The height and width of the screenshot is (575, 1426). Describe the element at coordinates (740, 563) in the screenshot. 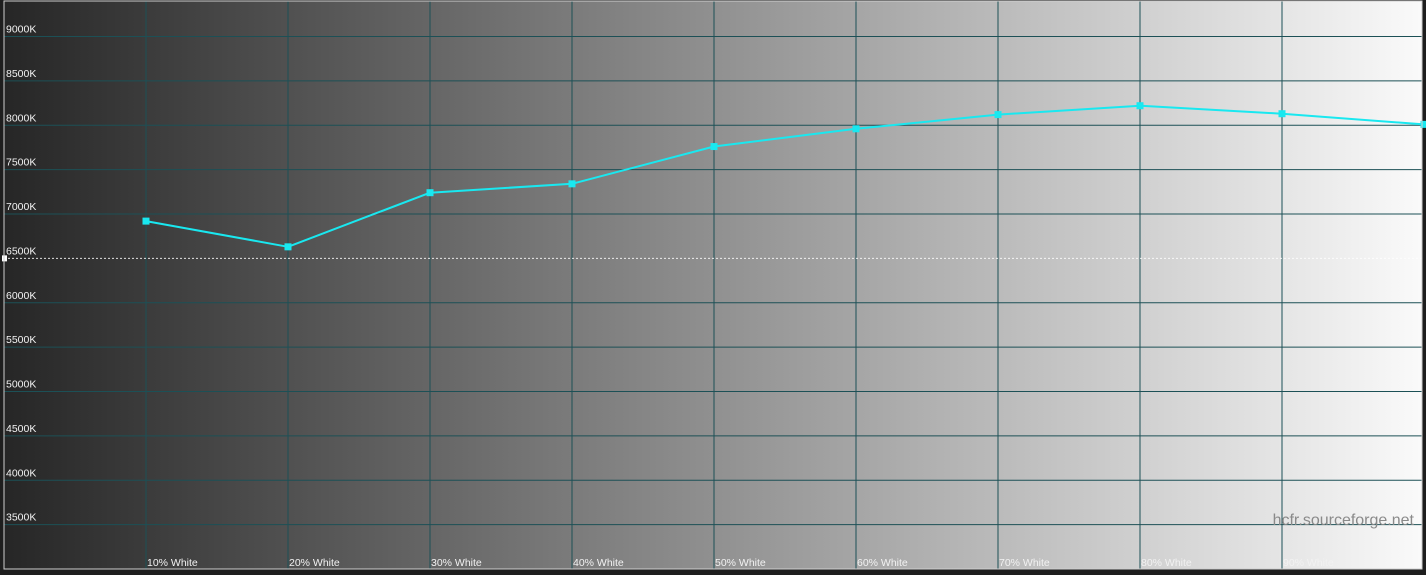

I see `x-tick-label: 50% White` at that location.